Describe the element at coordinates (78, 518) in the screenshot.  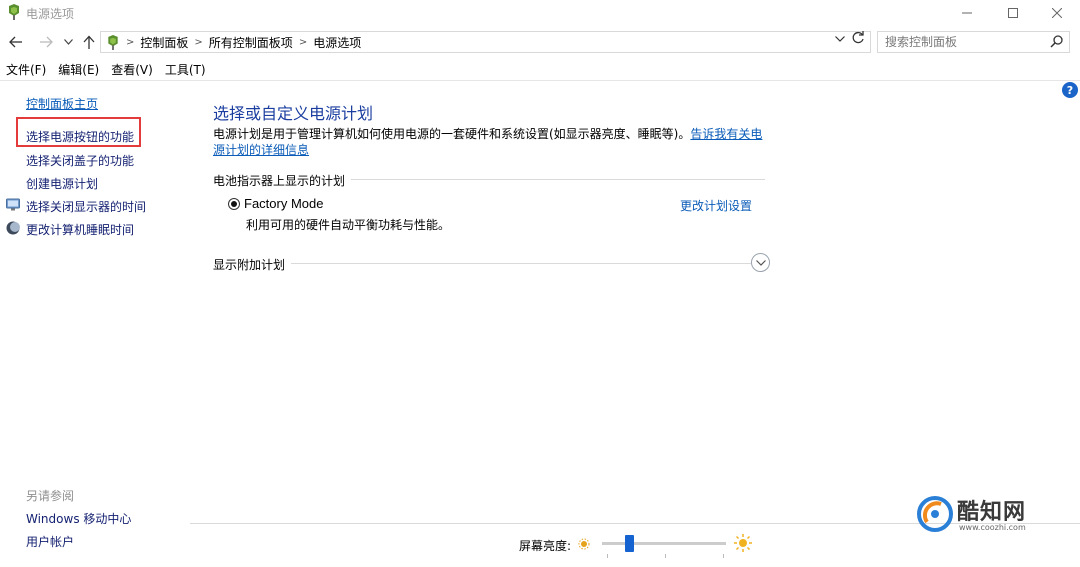
I see `mobility-center-link: Windows 移动中心` at that location.